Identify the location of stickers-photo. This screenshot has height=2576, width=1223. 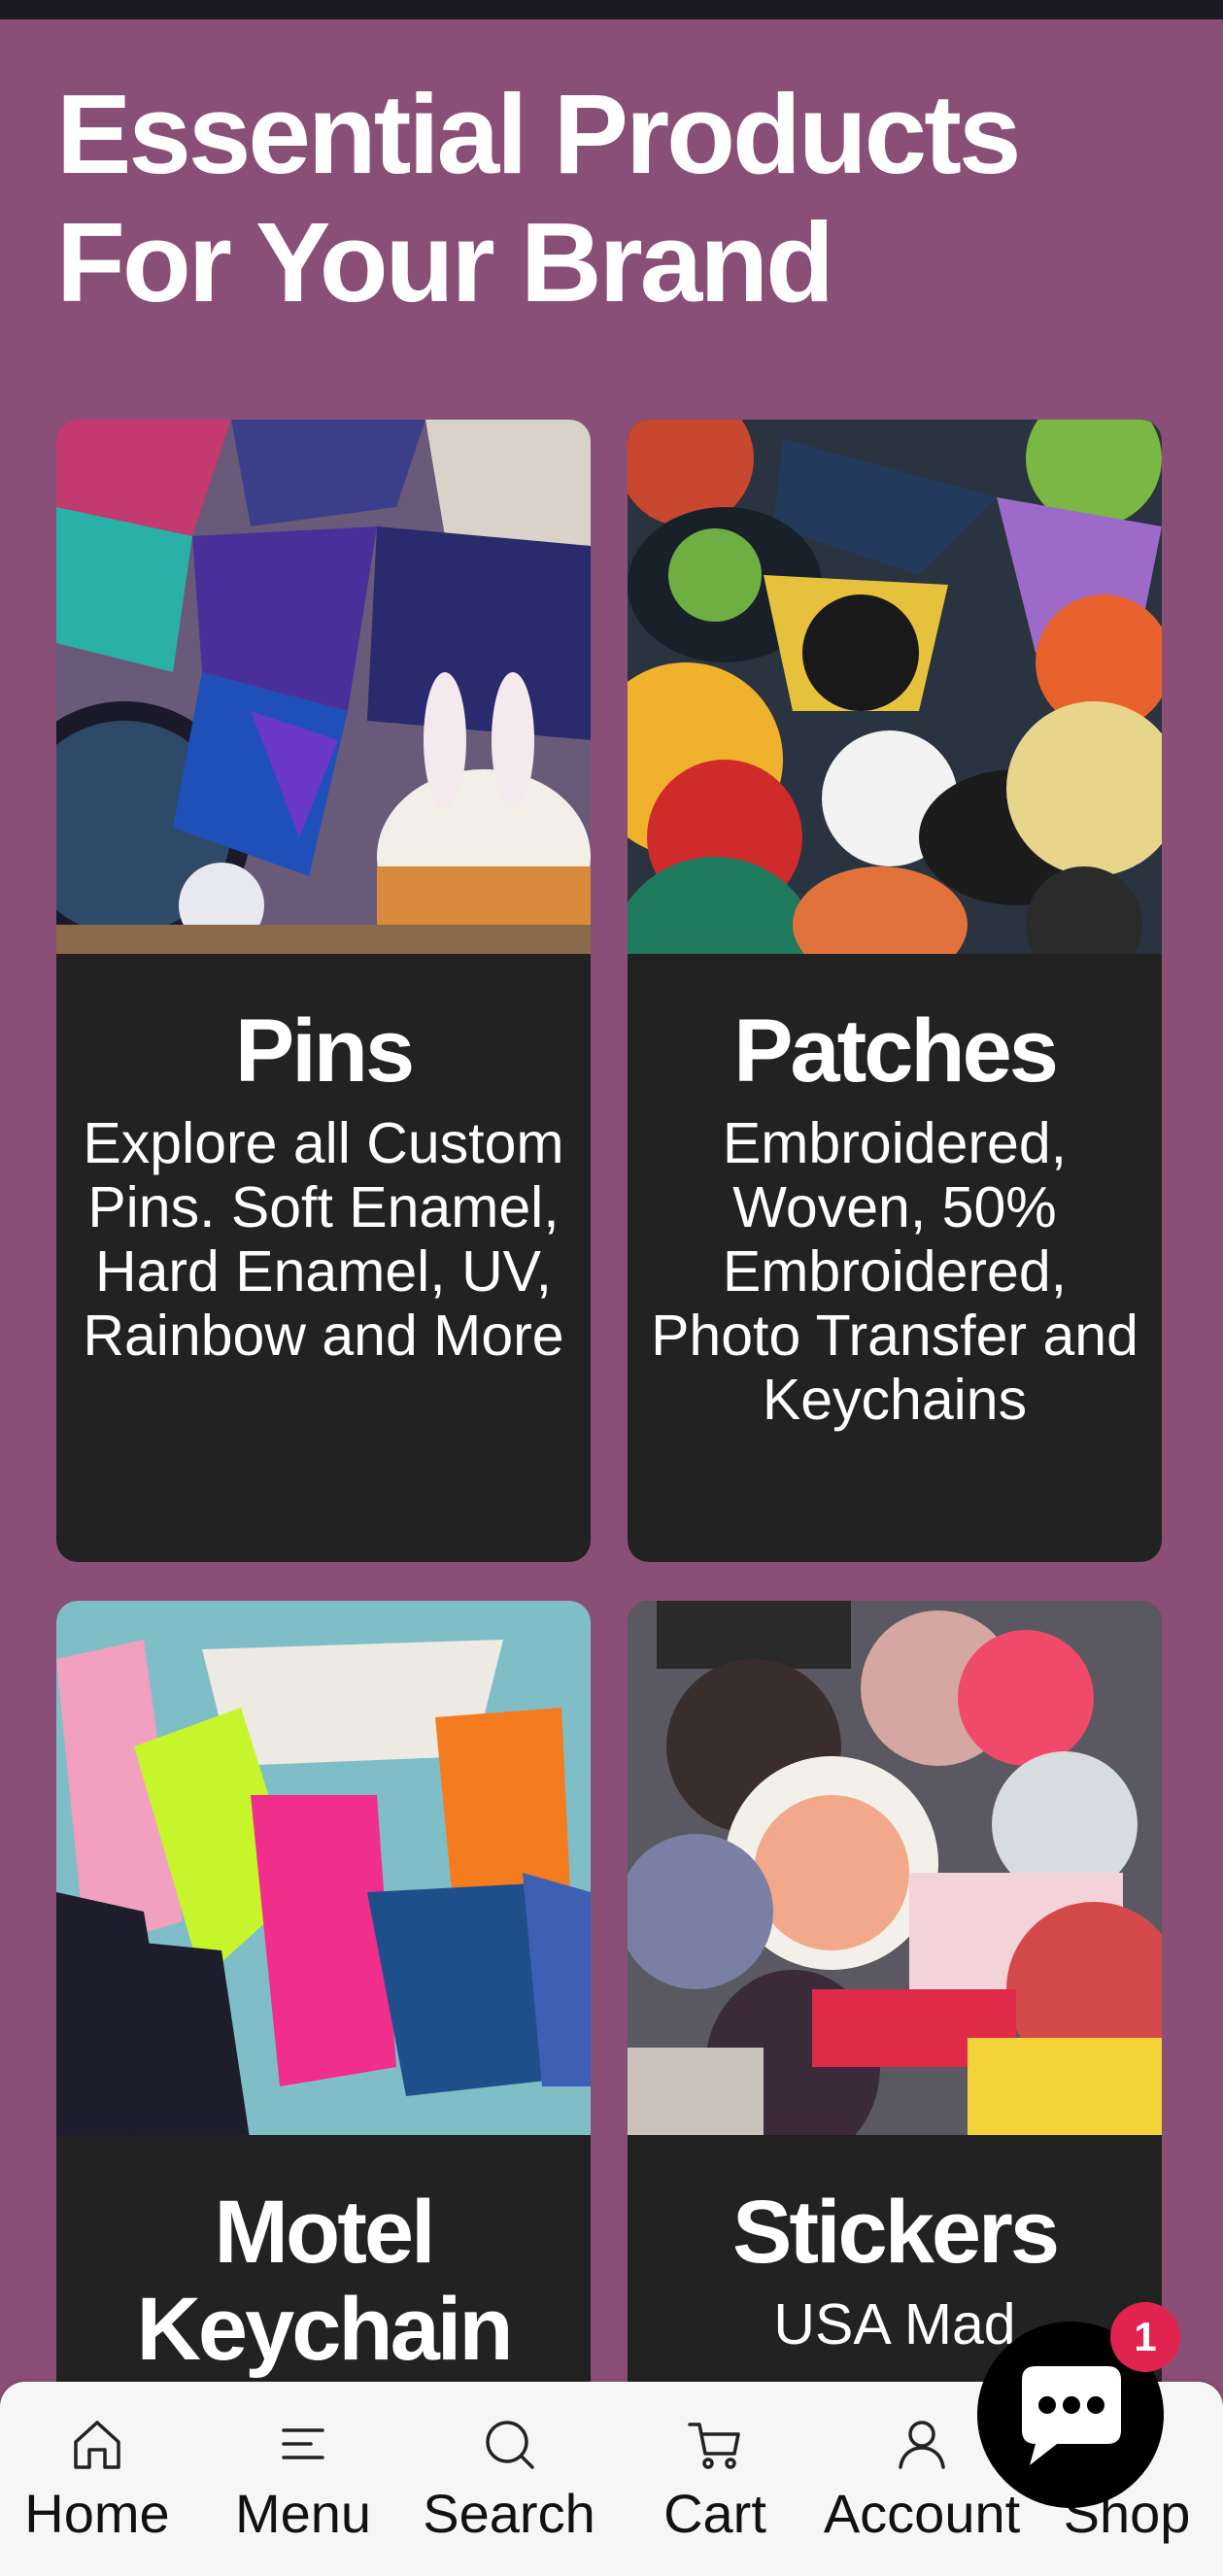
(895, 1868).